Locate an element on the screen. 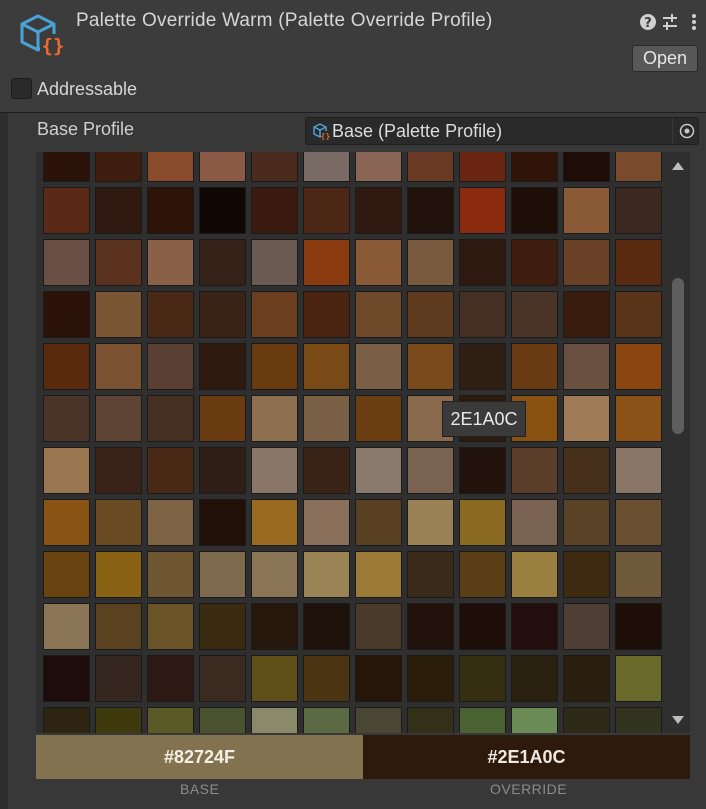 This screenshot has width=706, height=809. open-button: Open is located at coordinates (665, 58).